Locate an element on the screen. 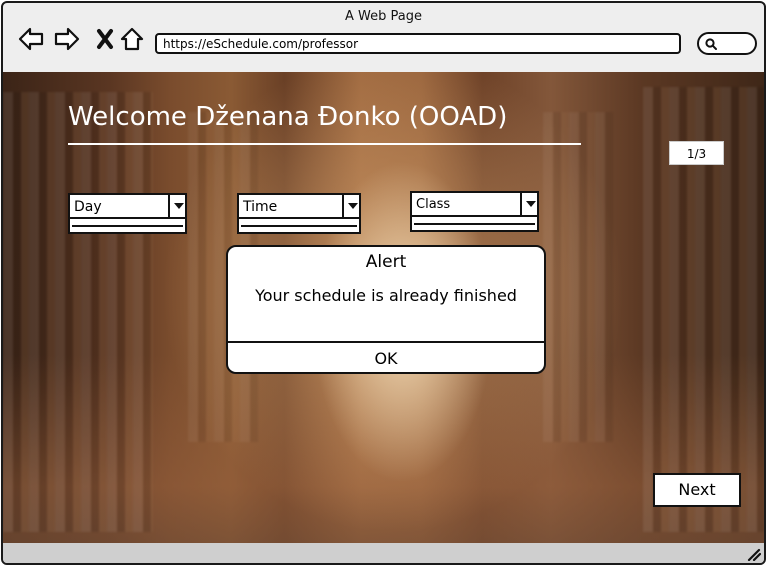  title-divider is located at coordinates (324, 144).